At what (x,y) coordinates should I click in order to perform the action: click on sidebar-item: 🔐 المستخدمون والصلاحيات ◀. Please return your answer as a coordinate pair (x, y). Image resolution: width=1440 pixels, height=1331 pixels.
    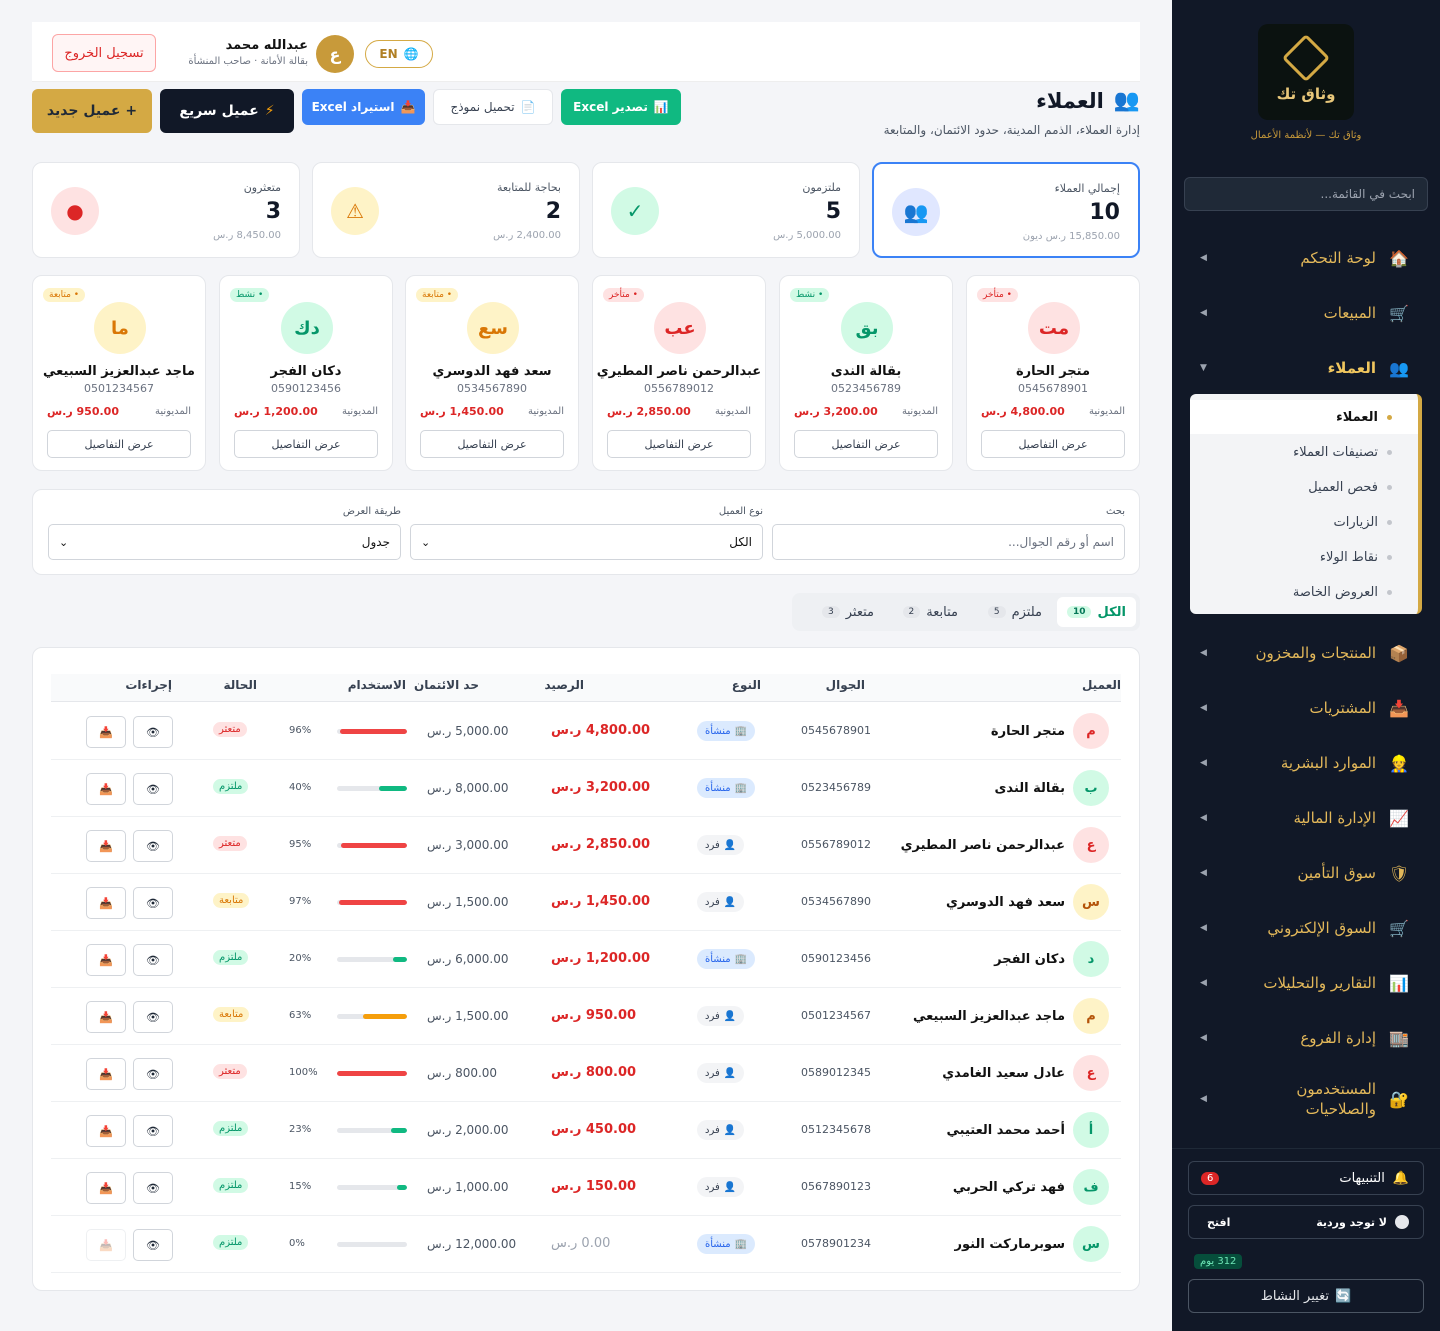
    Looking at the image, I should click on (1305, 1099).